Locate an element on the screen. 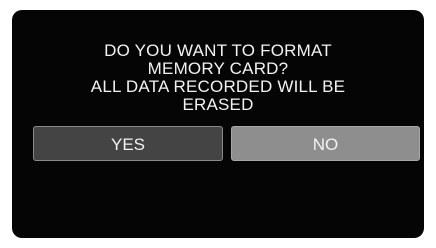  yes-button: YES is located at coordinates (128, 143).